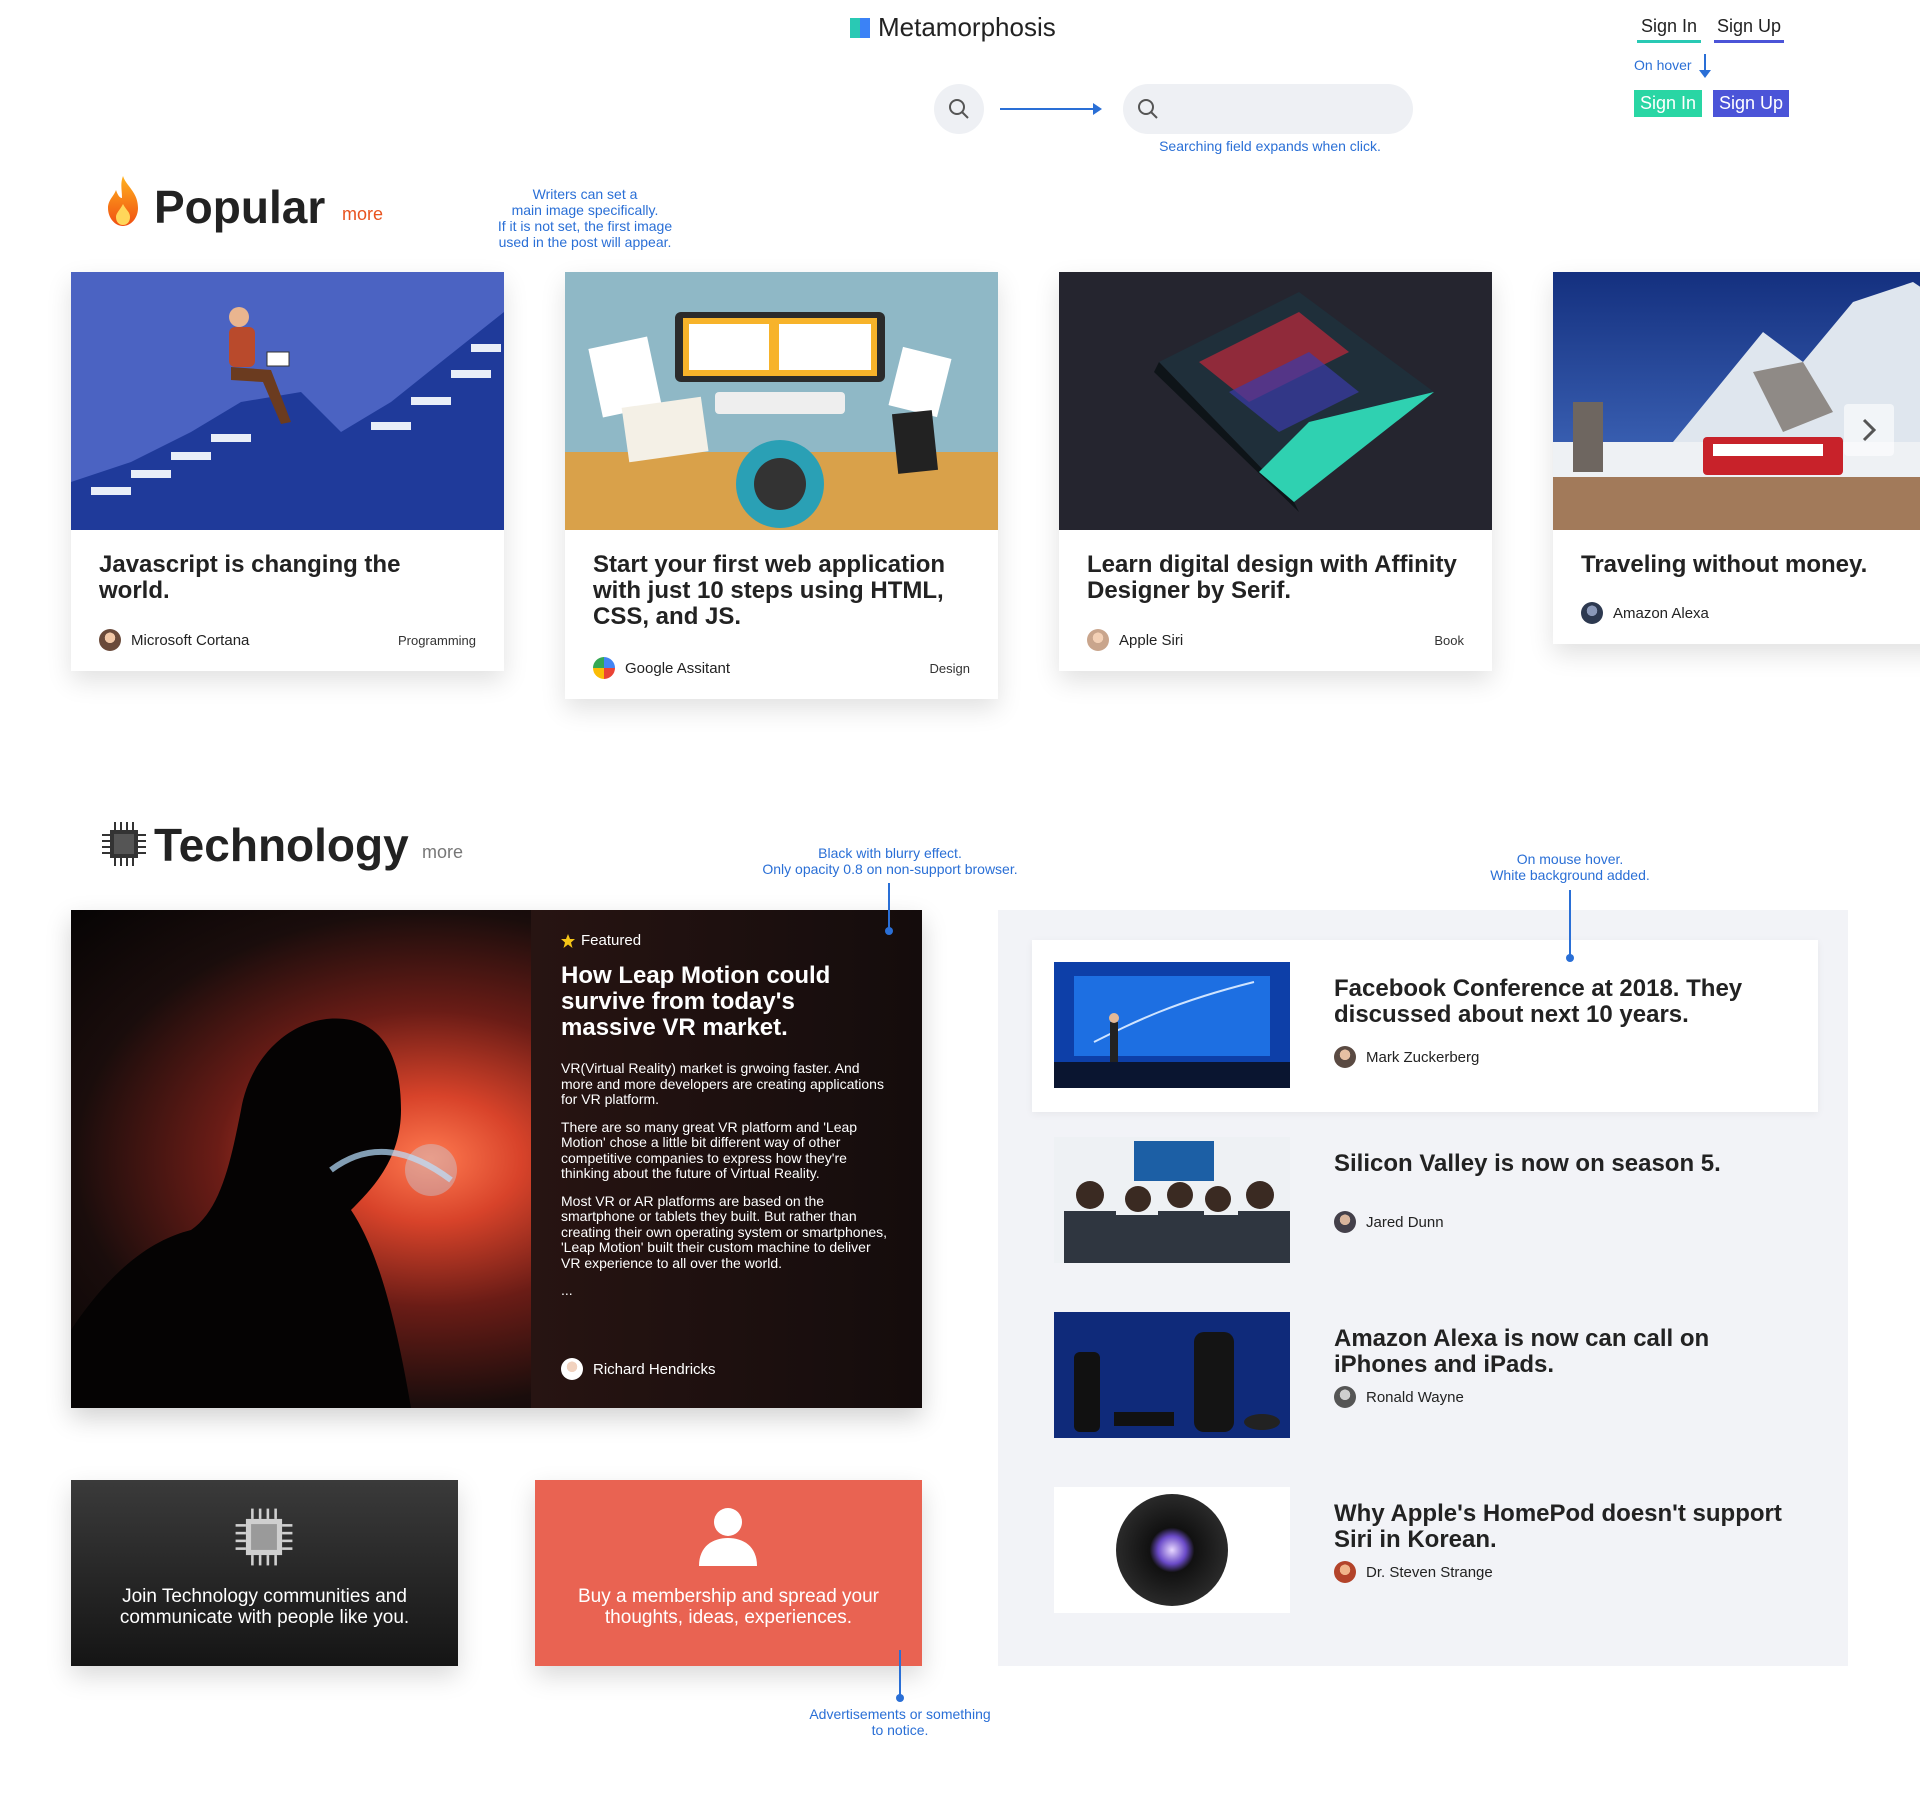 Image resolution: width=1920 pixels, height=1802 pixels. I want to click on search-icon, so click(959, 109).